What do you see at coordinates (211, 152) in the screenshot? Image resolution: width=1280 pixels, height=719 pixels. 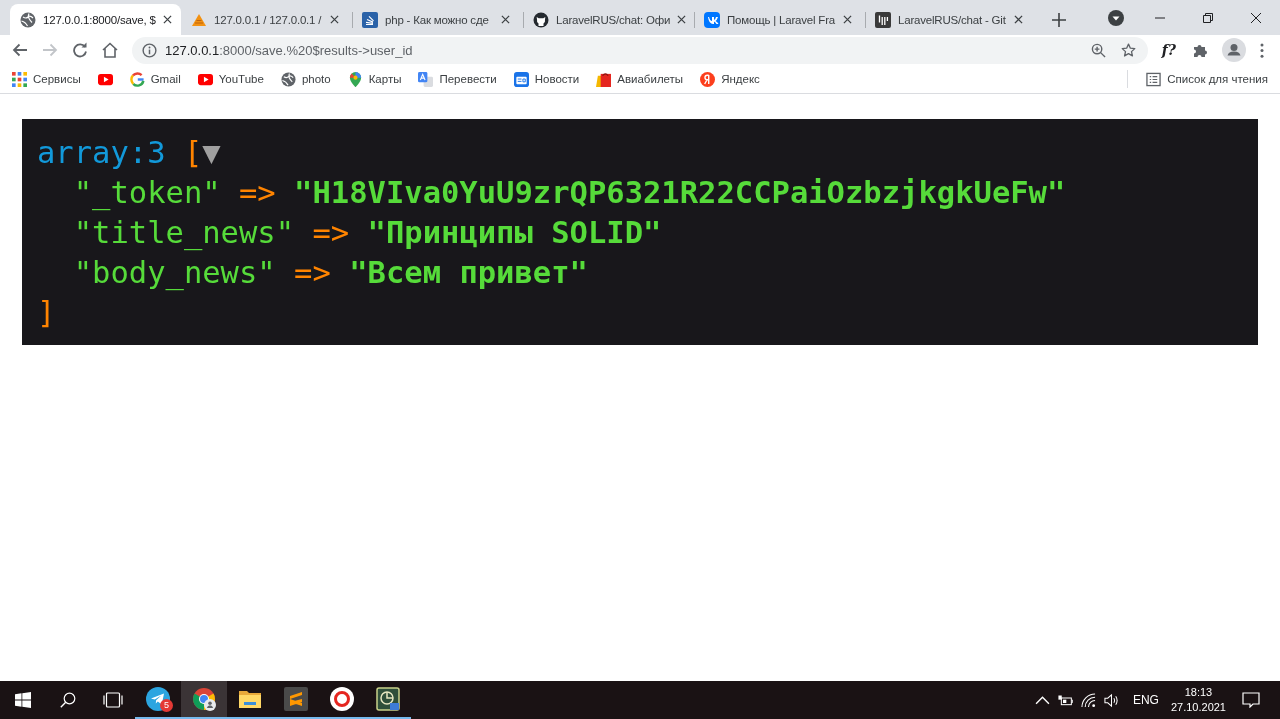 I see `collapse-toggle: ▼` at bounding box center [211, 152].